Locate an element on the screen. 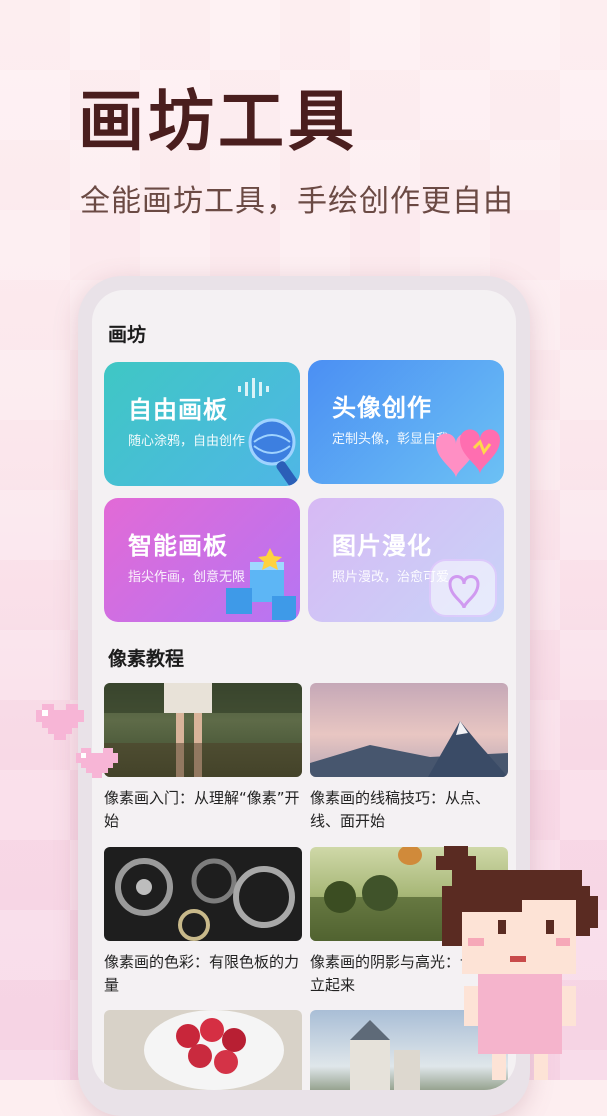  tutorial-item: 像素画的线稿技巧：从点、线、面开始 is located at coordinates (409, 758).